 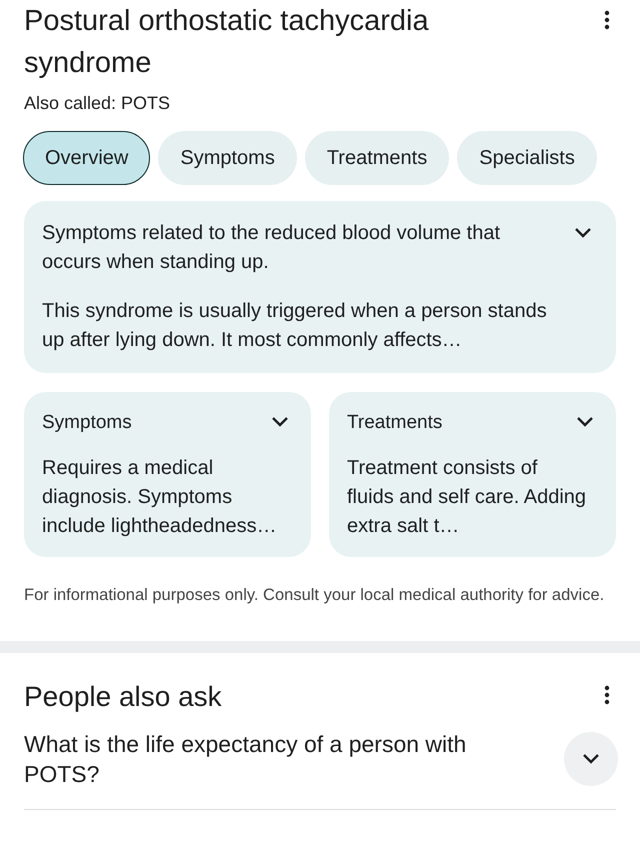 What do you see at coordinates (227, 42) in the screenshot?
I see `page-title: Postural orthostatic tachycardia syndrome` at bounding box center [227, 42].